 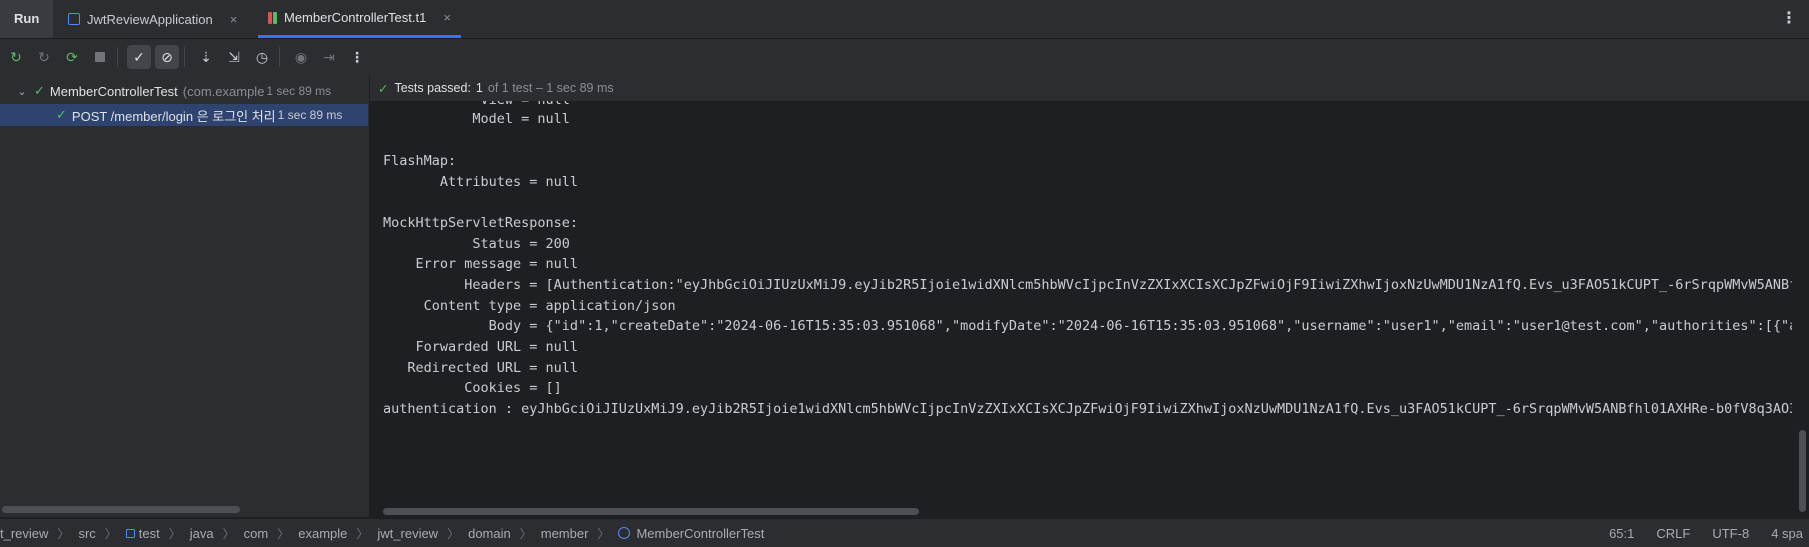 I want to click on console-line: Forwarded URL = null, so click(x=481, y=347).